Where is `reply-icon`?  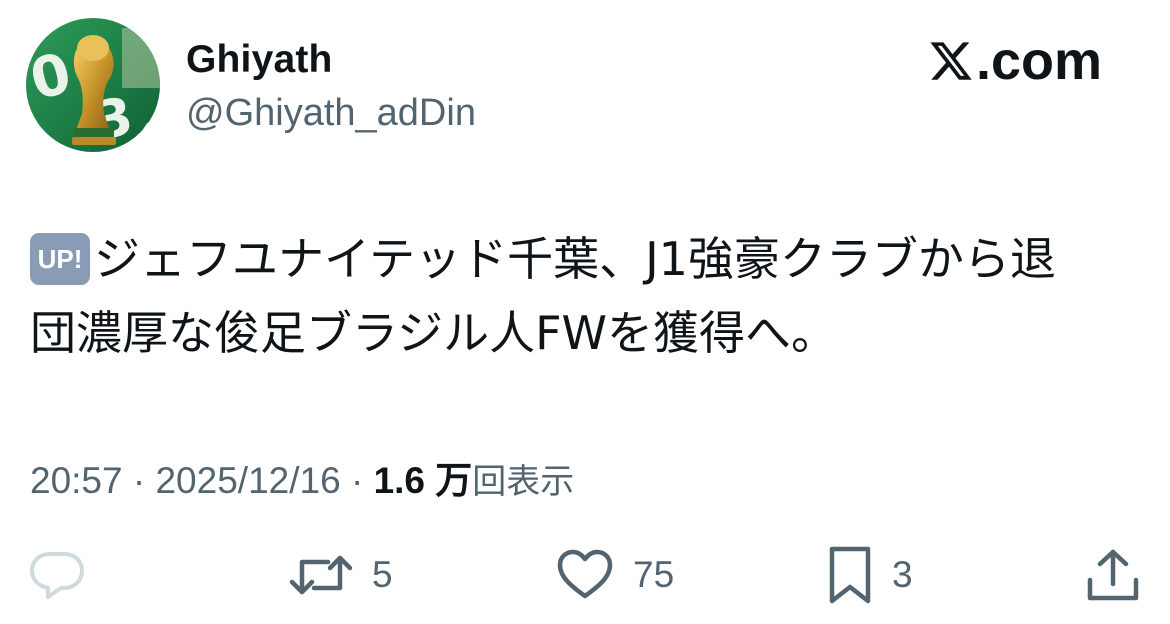
reply-icon is located at coordinates (57, 575).